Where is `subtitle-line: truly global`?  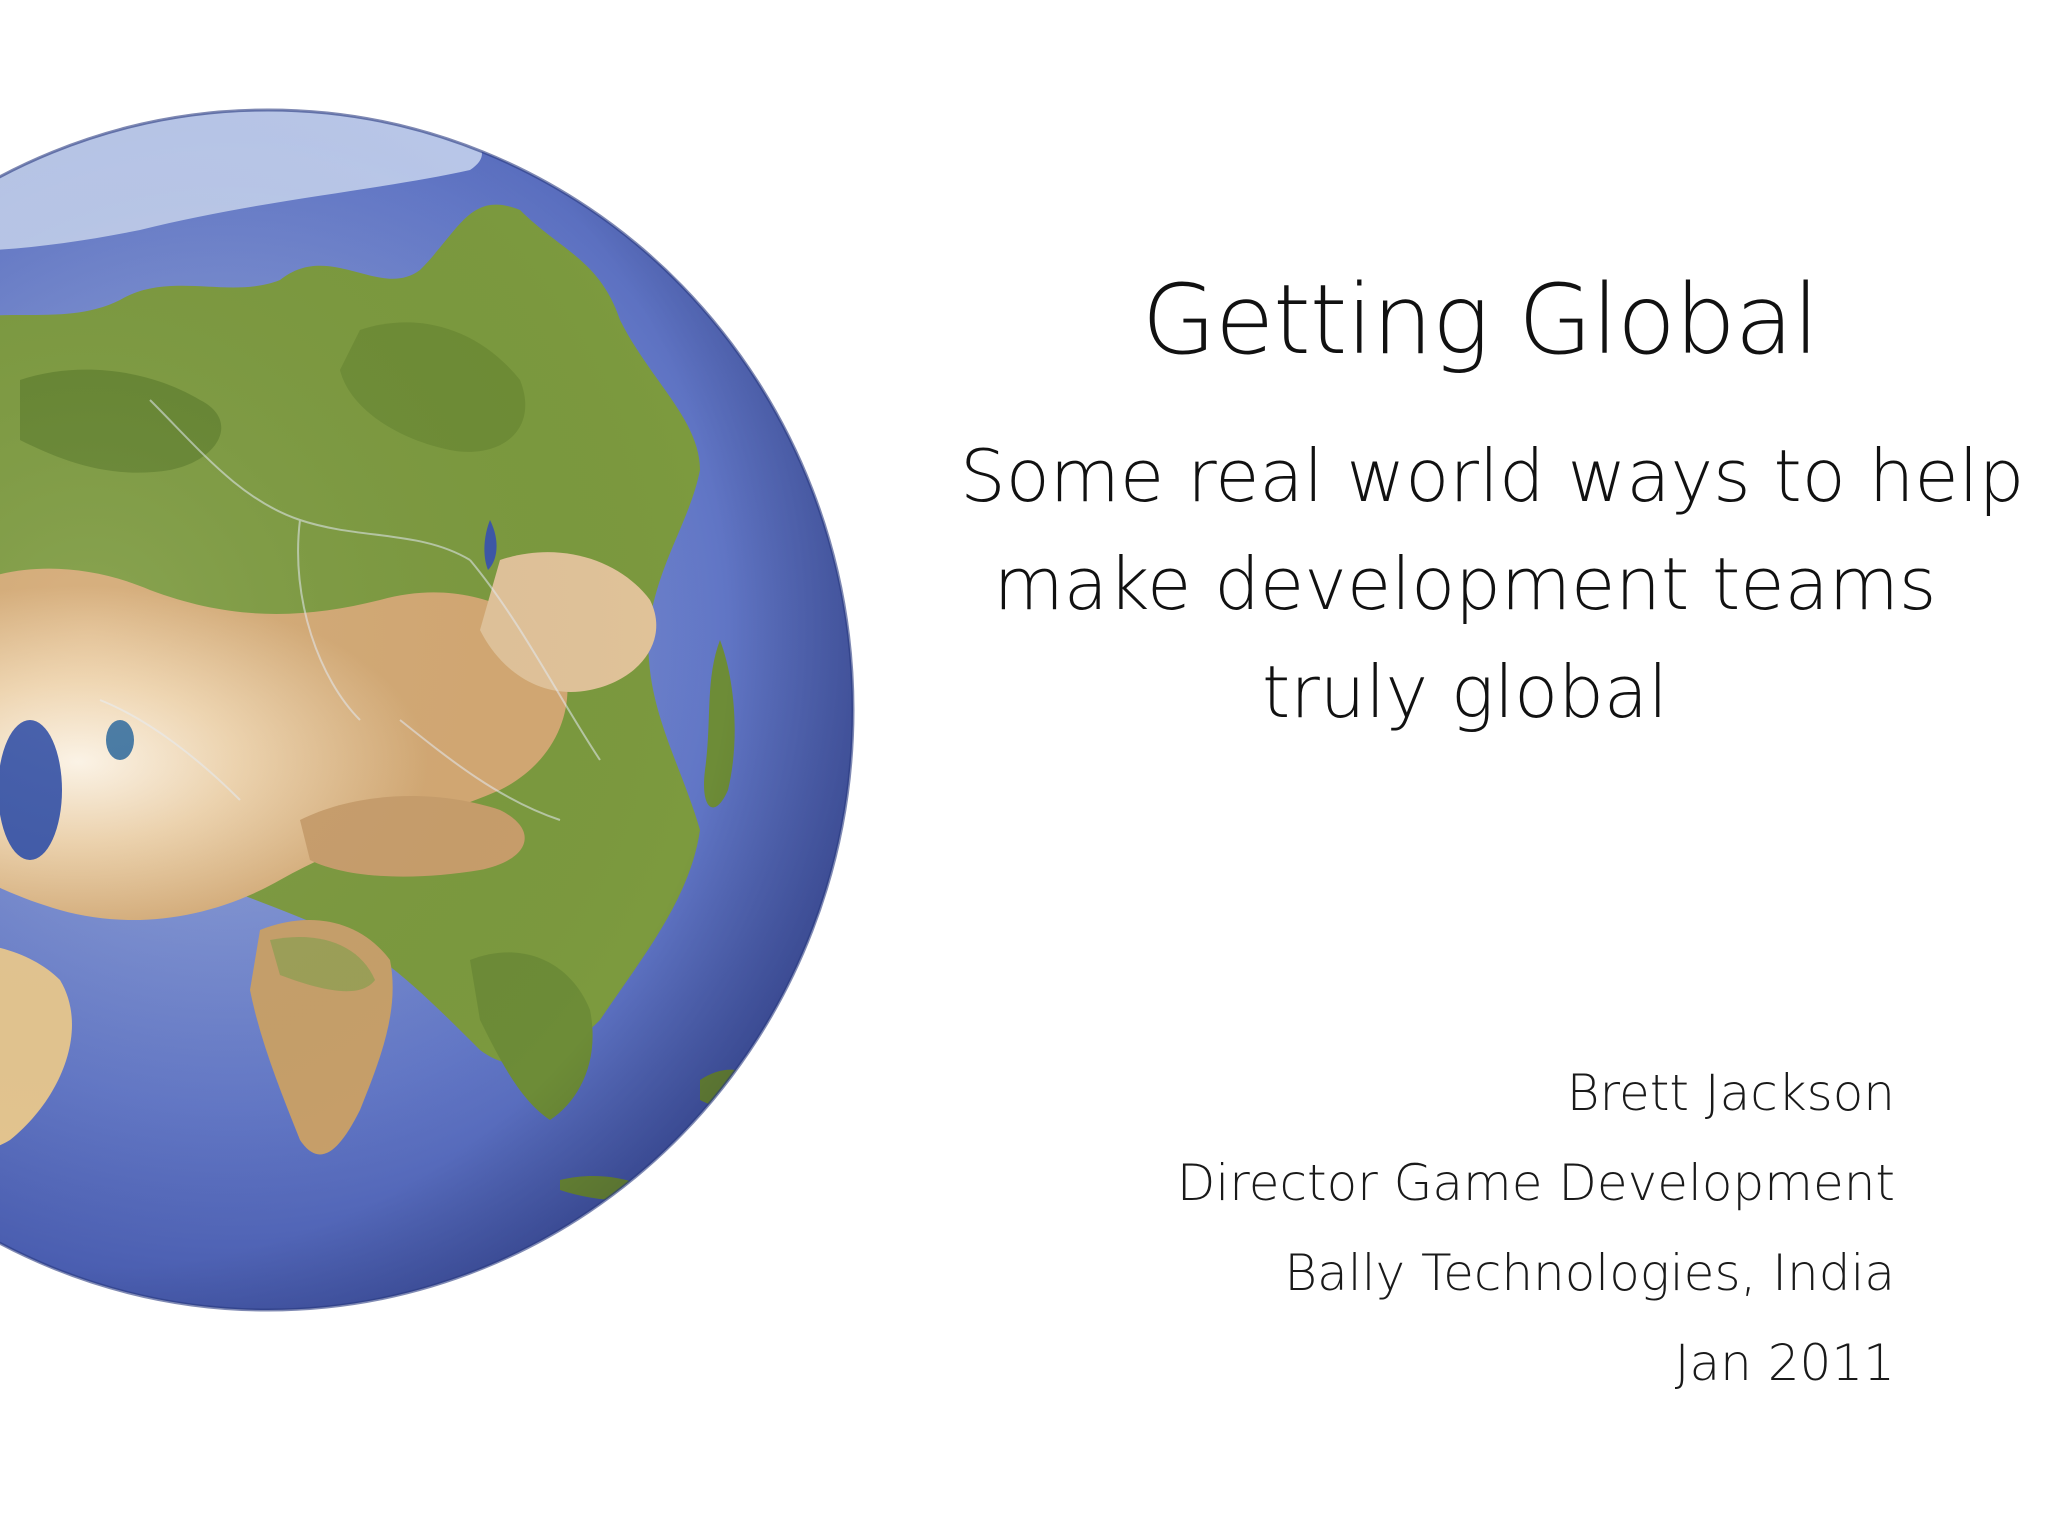
subtitle-line: truly global is located at coordinates (1465, 692).